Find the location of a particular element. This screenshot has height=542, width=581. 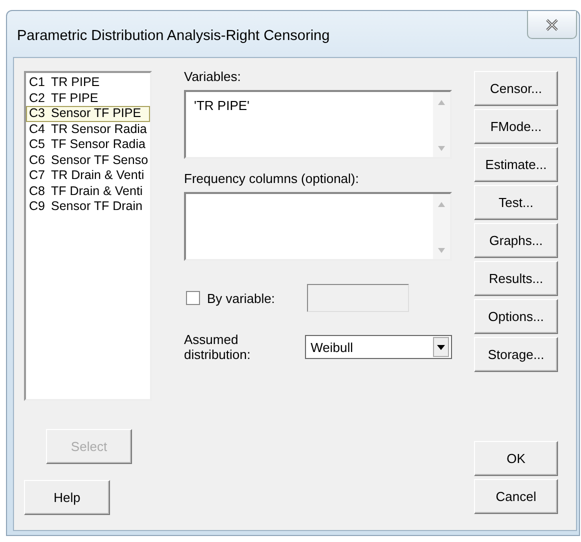

by-variable-checkbox is located at coordinates (193, 298).